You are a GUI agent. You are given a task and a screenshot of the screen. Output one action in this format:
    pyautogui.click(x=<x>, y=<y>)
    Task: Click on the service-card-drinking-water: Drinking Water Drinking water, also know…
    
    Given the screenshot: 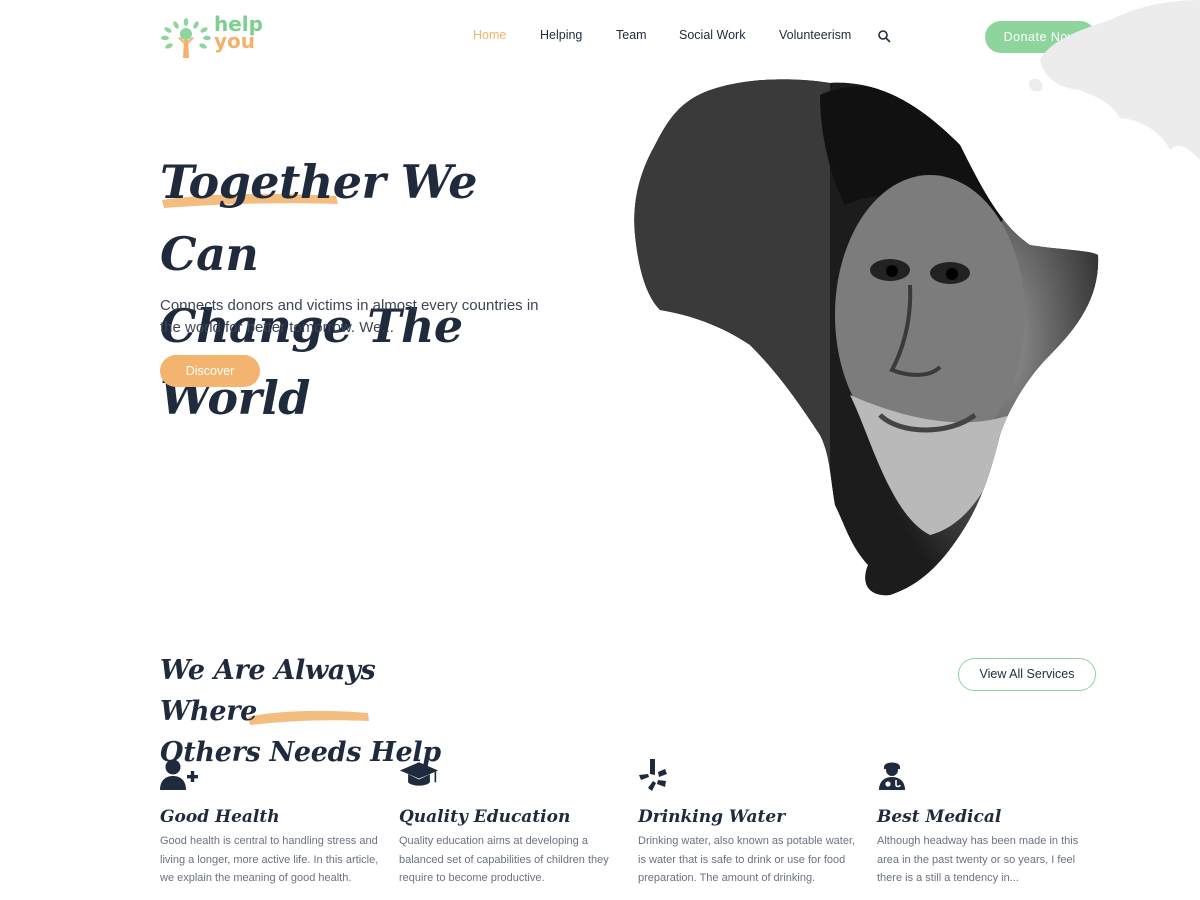 What is the action you would take?
    pyautogui.click(x=750, y=823)
    